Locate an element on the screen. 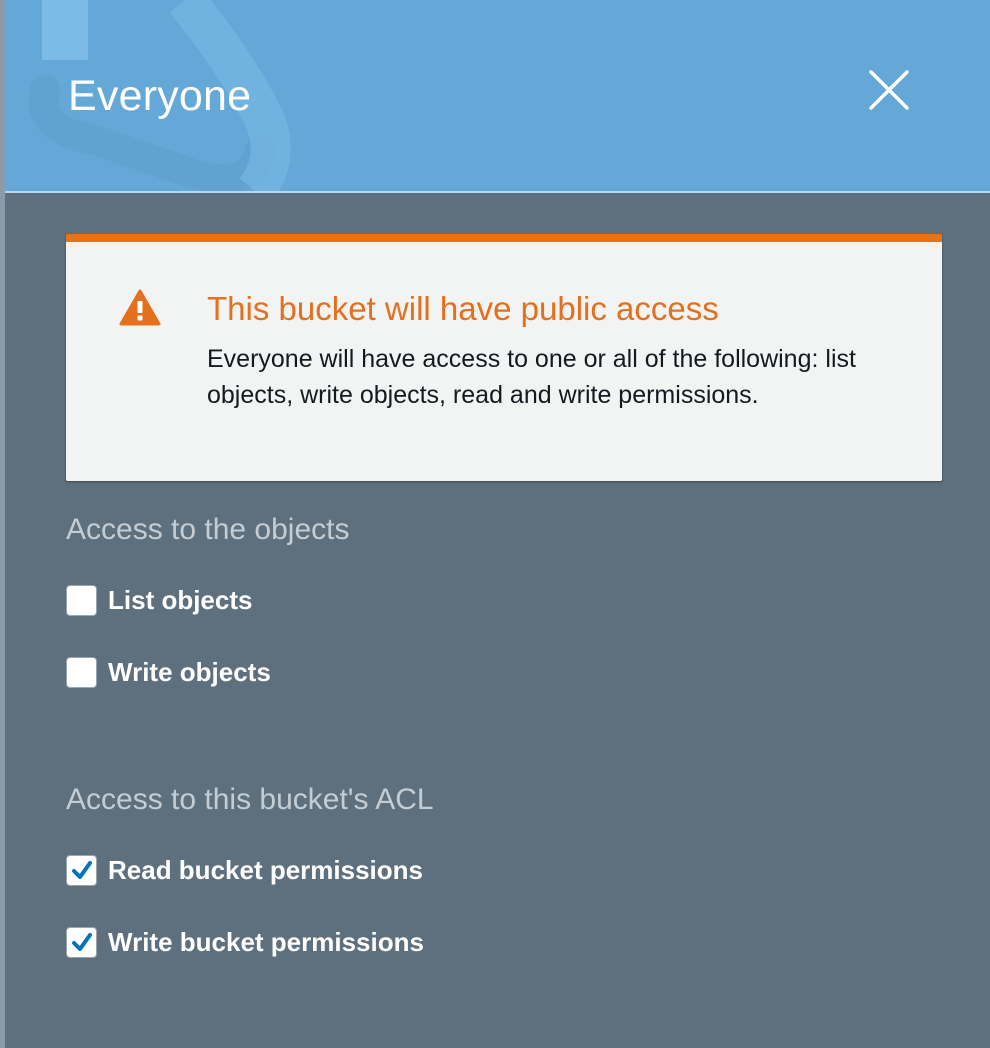 Image resolution: width=990 pixels, height=1048 pixels. read-bucket-permissions-checkbox is located at coordinates (81, 870).